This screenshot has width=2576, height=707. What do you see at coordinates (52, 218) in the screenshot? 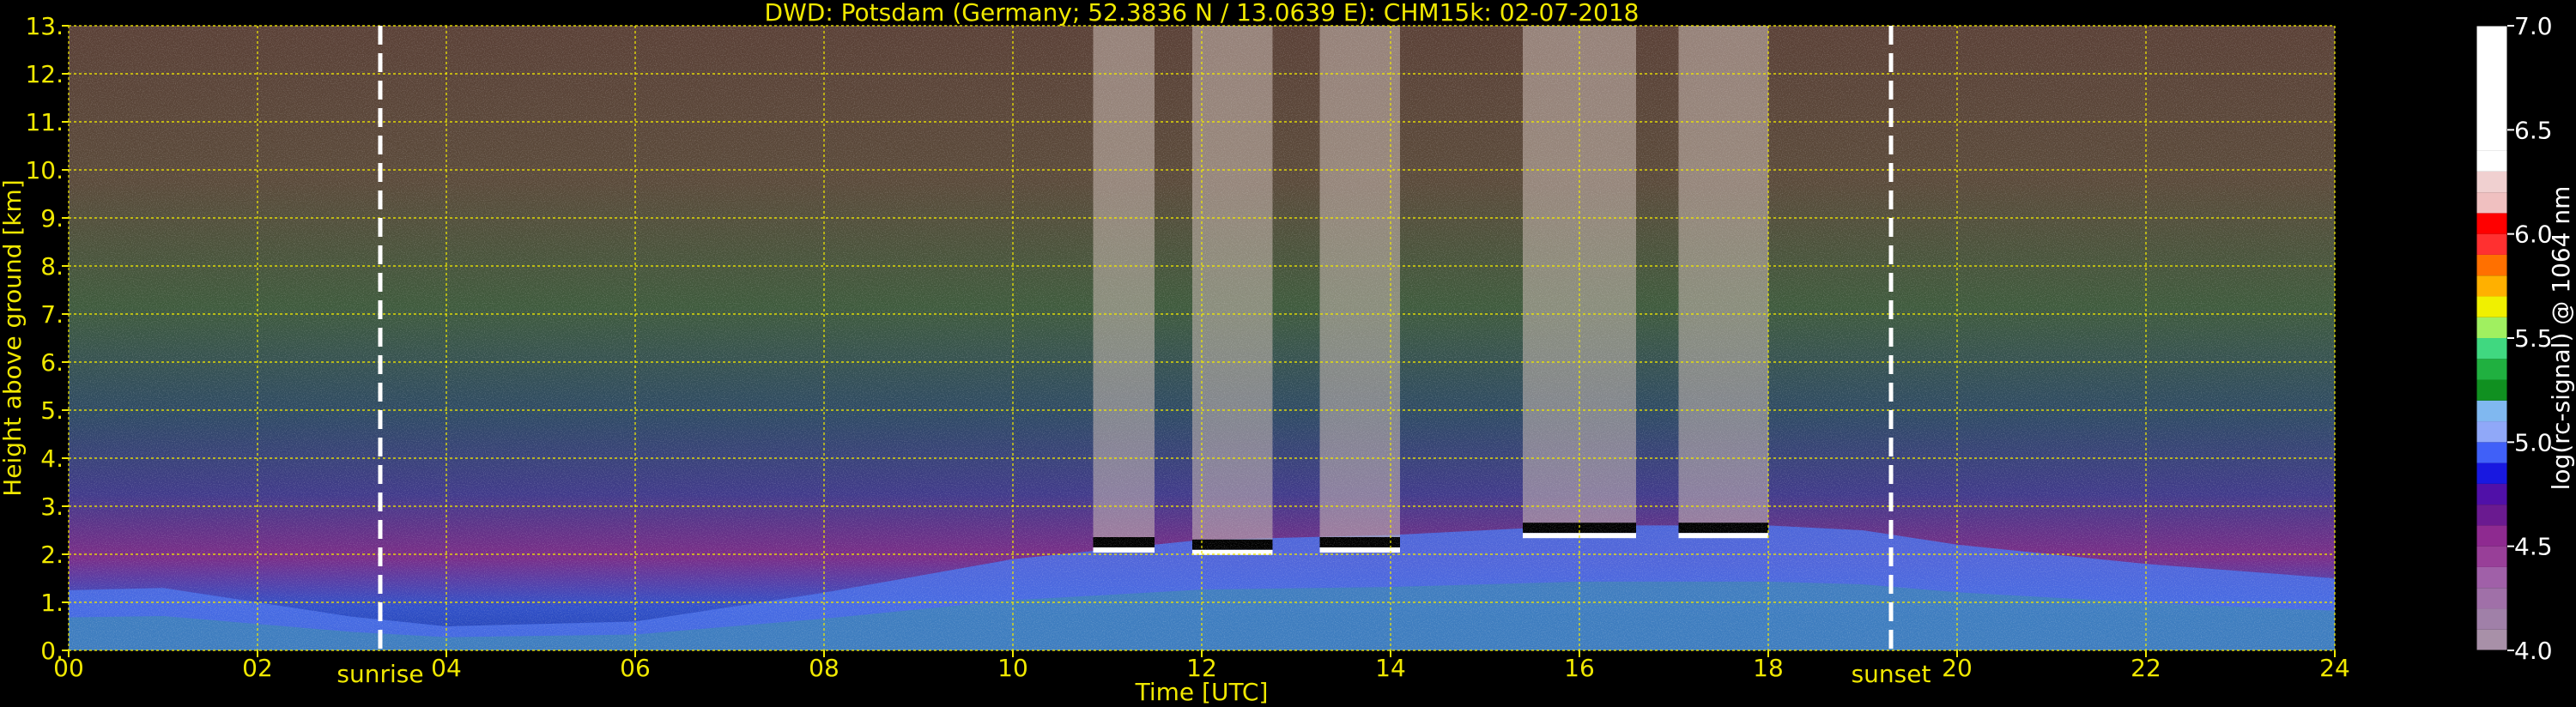
I see `y-tick-label: 9.` at bounding box center [52, 218].